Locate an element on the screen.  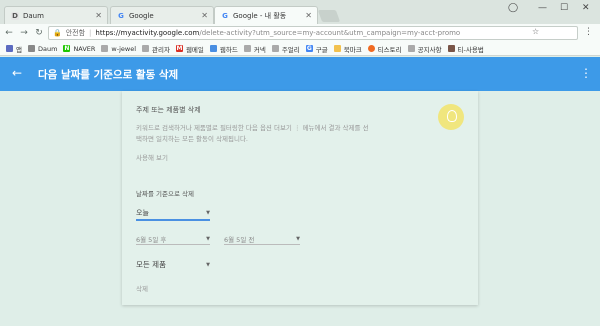
tab-google: G Google ✕ is located at coordinates (162, 15).